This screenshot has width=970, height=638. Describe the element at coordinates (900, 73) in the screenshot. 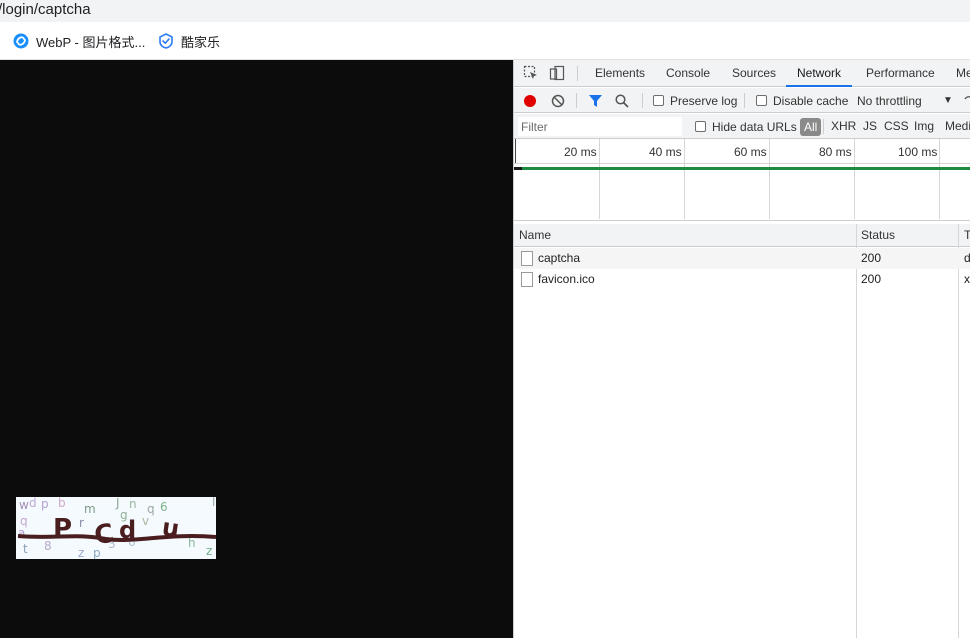

I see `tab-performance: Performance` at that location.